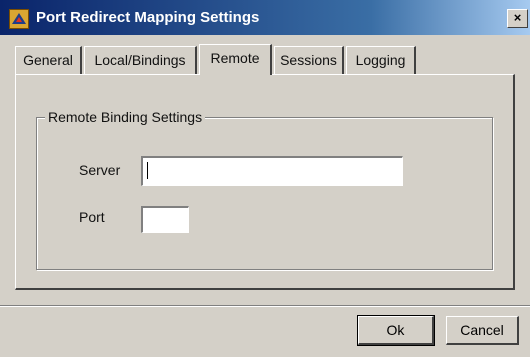 The image size is (530, 357). What do you see at coordinates (147, 170) in the screenshot?
I see `text-cursor` at bounding box center [147, 170].